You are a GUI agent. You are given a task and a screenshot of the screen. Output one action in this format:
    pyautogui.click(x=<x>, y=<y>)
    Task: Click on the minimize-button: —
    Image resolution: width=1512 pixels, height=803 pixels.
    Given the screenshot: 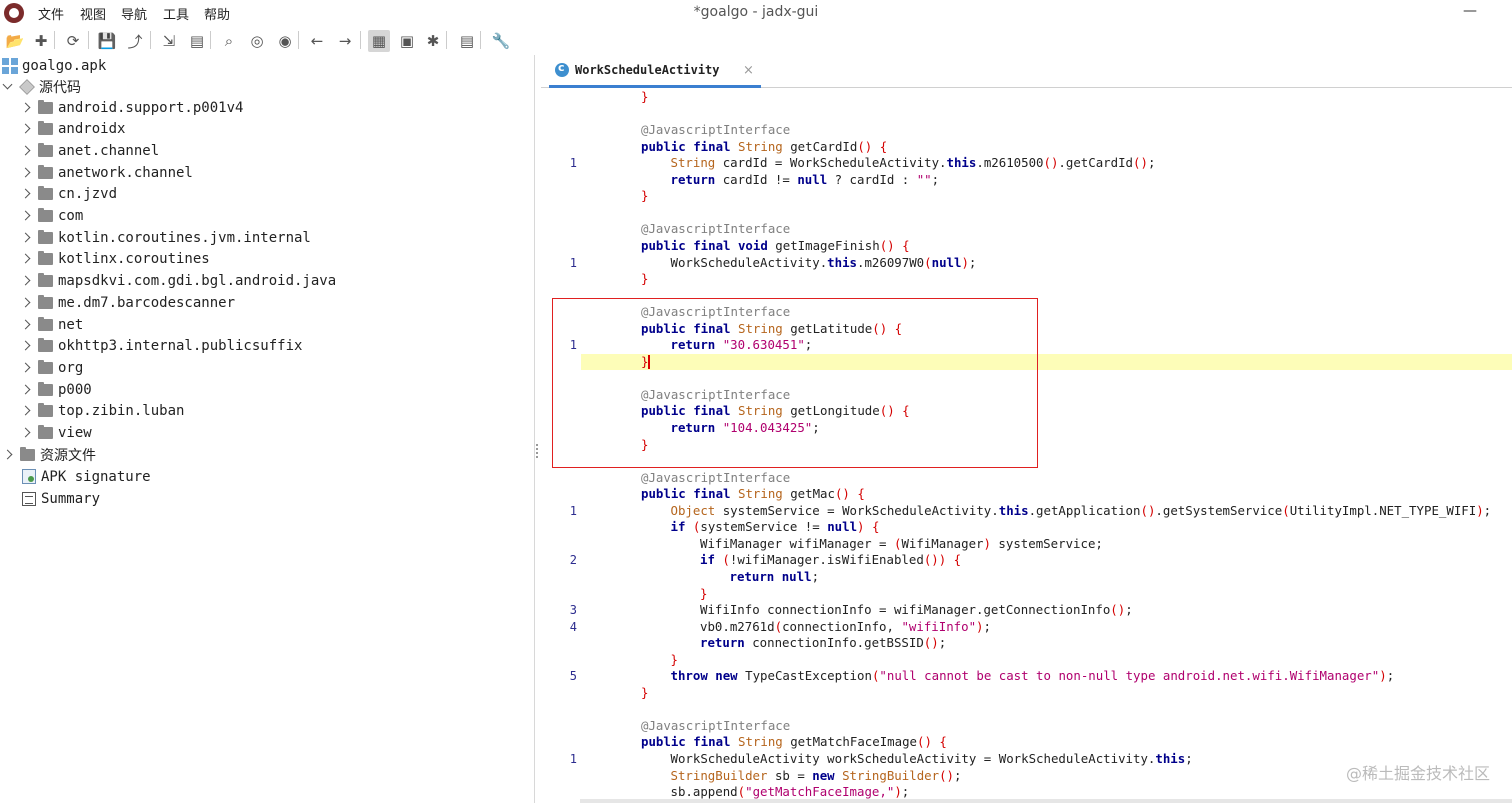 What is the action you would take?
    pyautogui.click(x=1470, y=12)
    